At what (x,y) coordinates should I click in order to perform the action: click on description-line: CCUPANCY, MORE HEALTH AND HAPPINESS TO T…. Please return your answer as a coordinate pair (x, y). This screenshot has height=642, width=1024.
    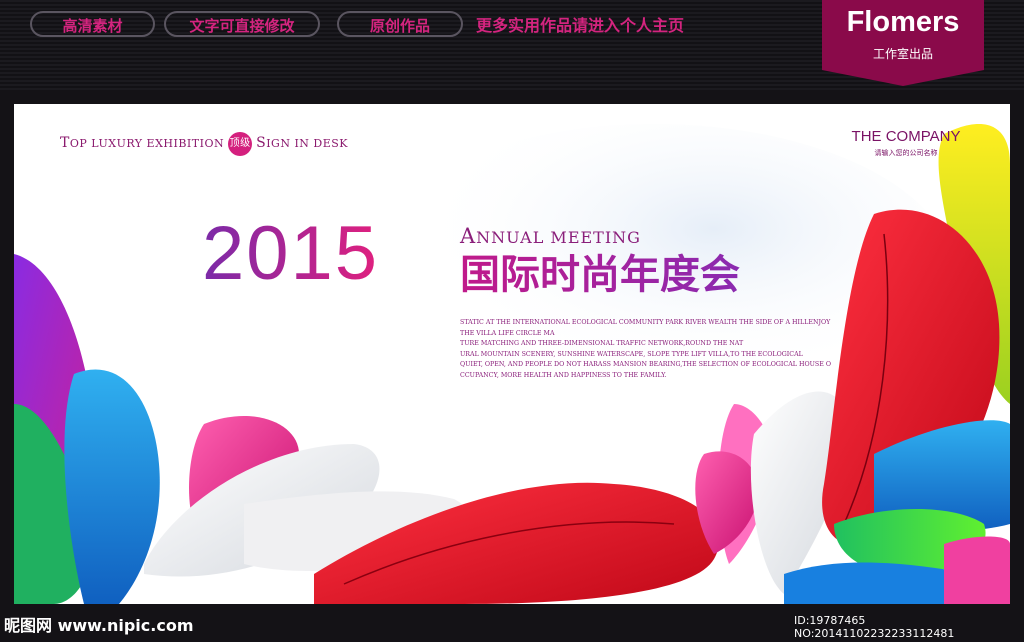
    Looking at the image, I should click on (563, 375).